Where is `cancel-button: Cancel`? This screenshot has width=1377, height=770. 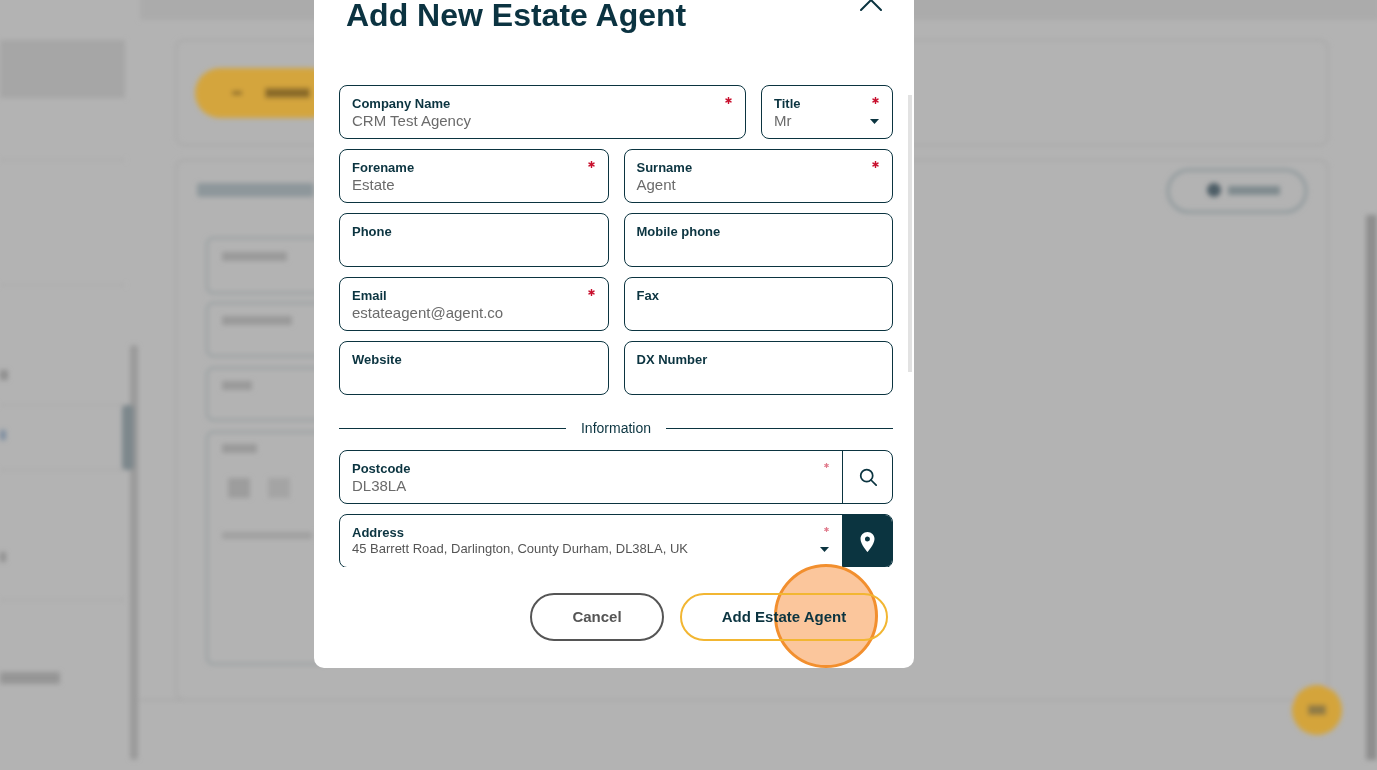
cancel-button: Cancel is located at coordinates (597, 617).